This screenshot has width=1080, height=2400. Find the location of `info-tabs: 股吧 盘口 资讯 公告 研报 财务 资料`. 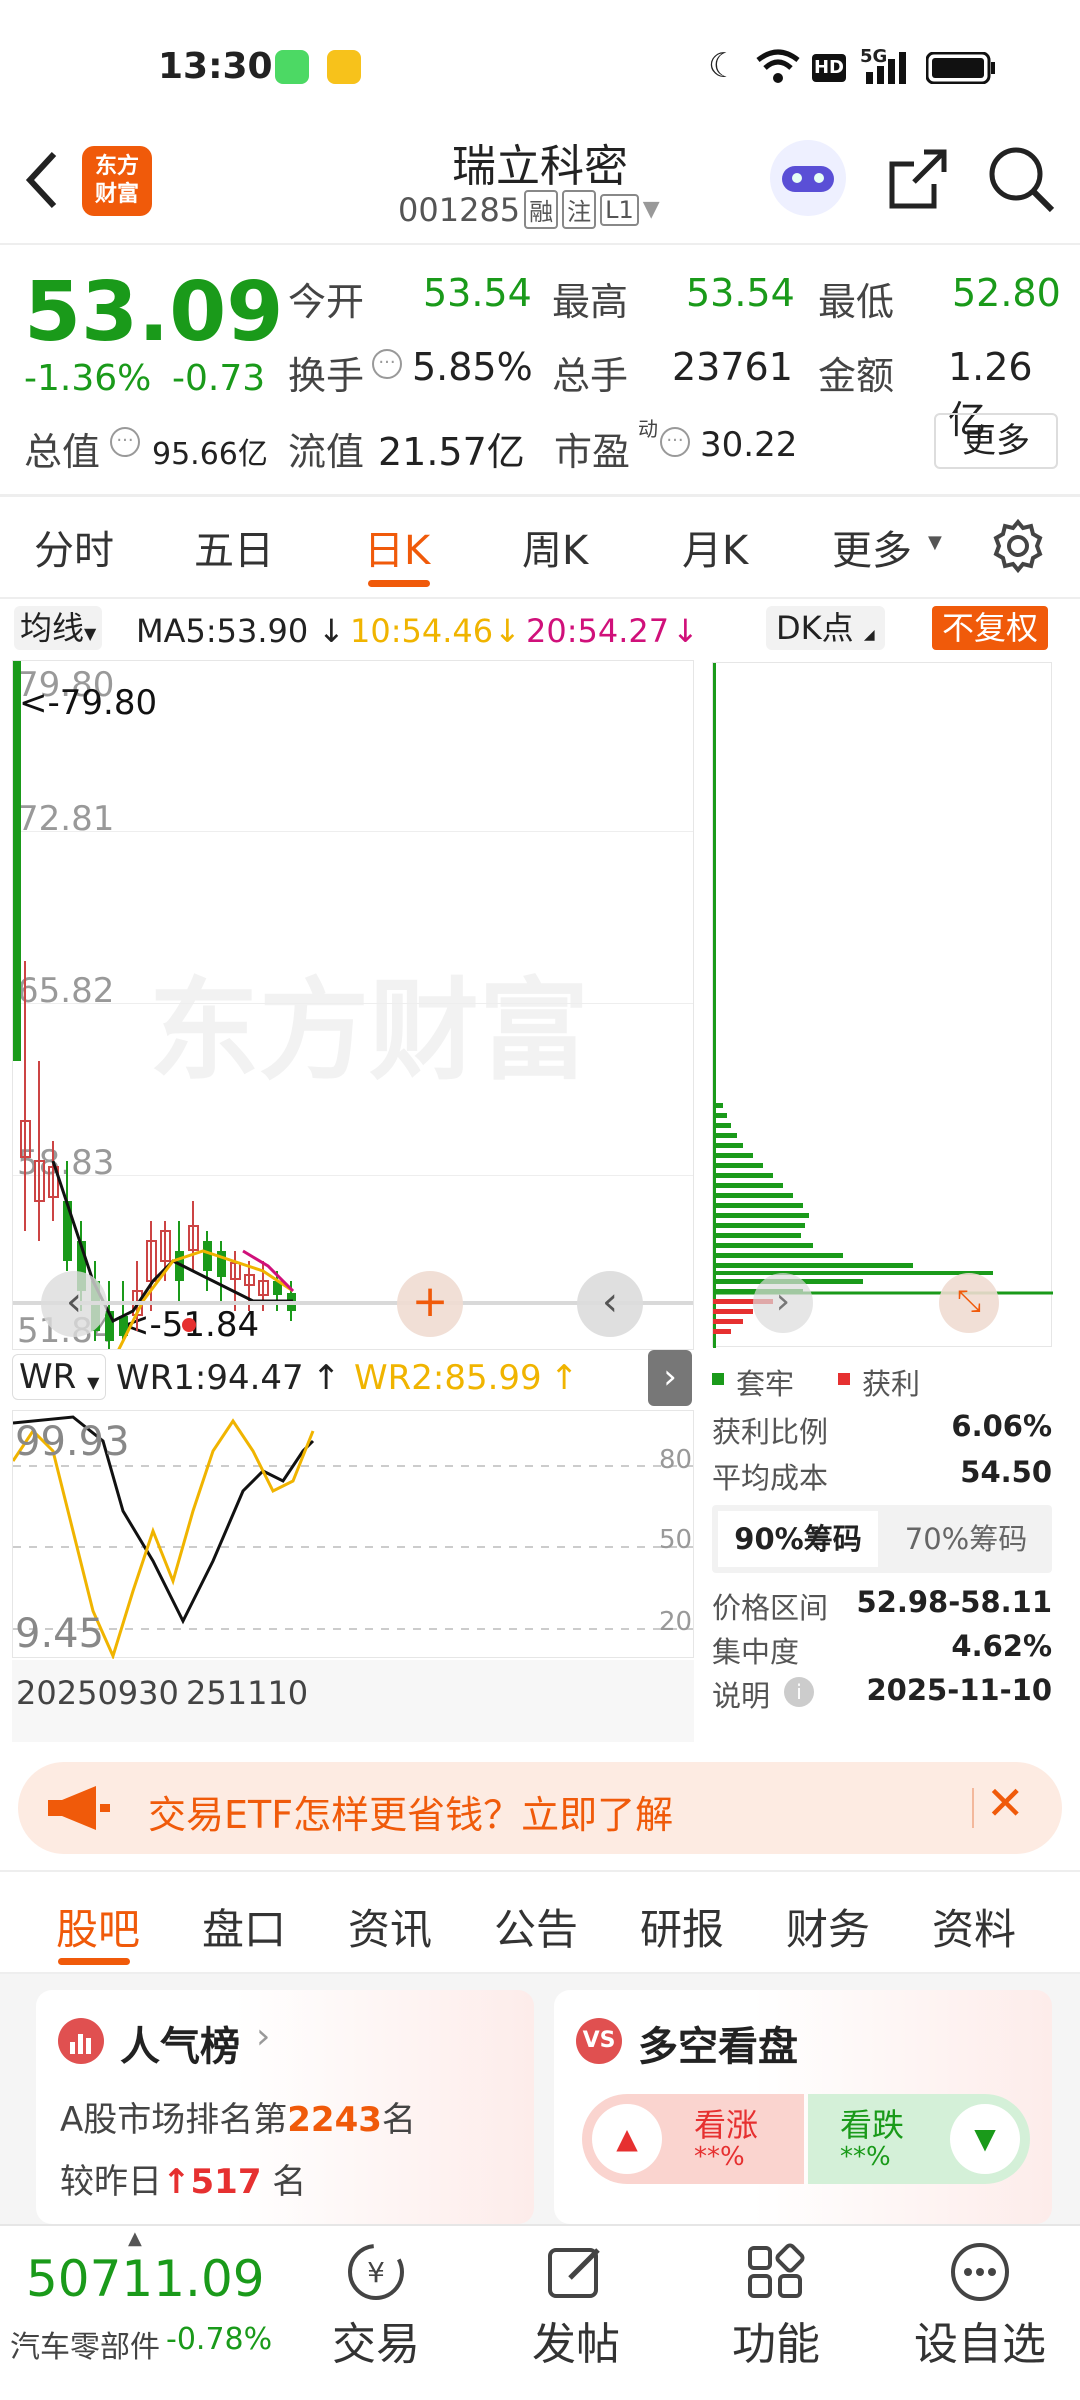

info-tabs: 股吧 盘口 资讯 公告 研报 财务 资料 is located at coordinates (540, 1922).